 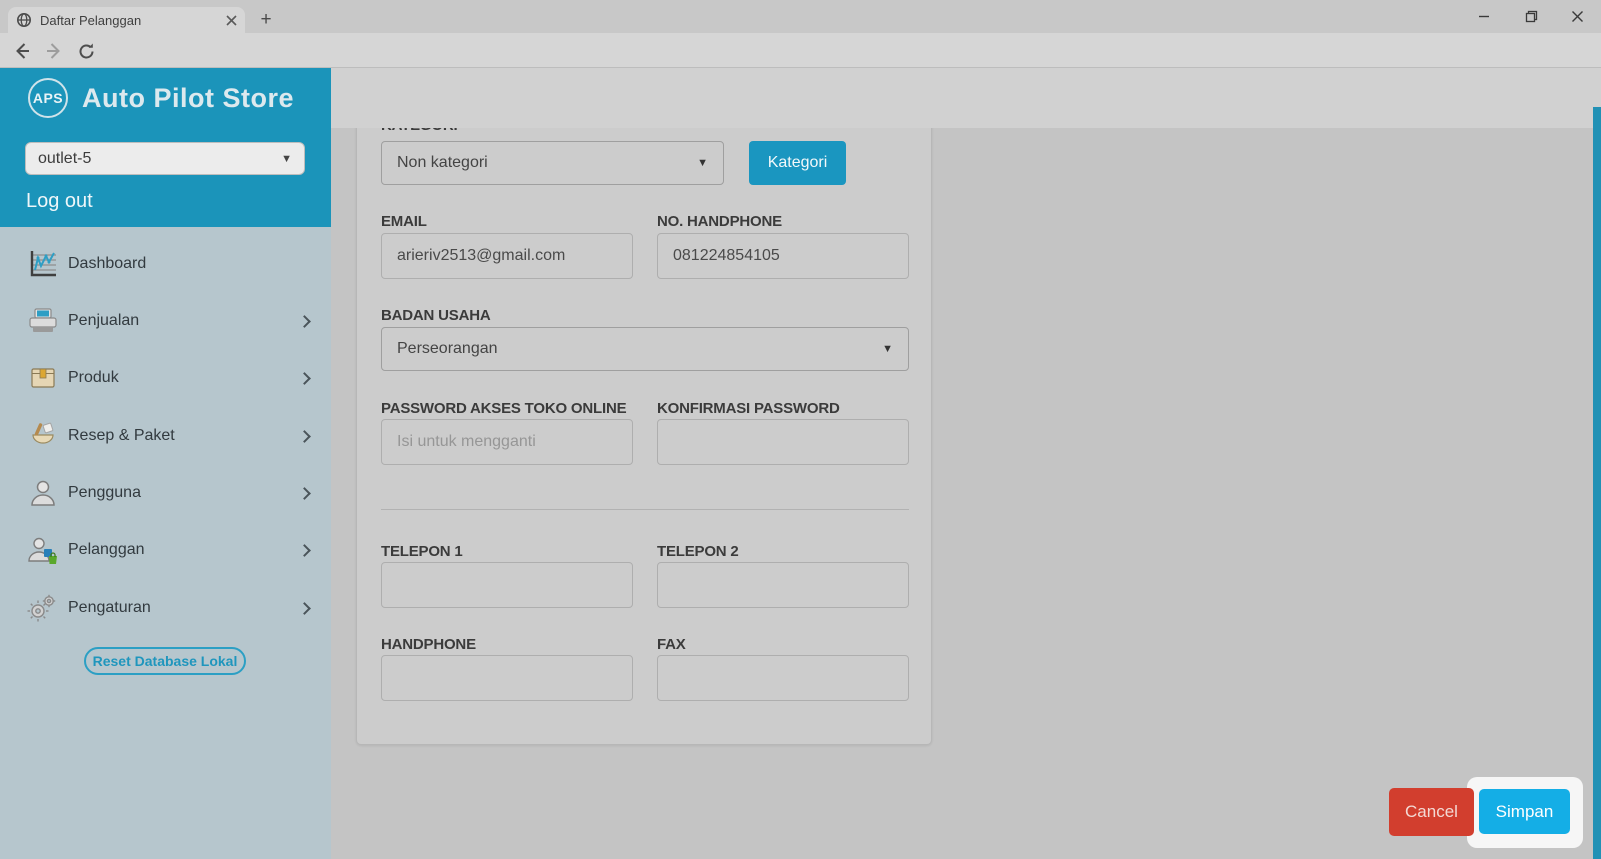 What do you see at coordinates (507, 585) in the screenshot?
I see `telepon1-field` at bounding box center [507, 585].